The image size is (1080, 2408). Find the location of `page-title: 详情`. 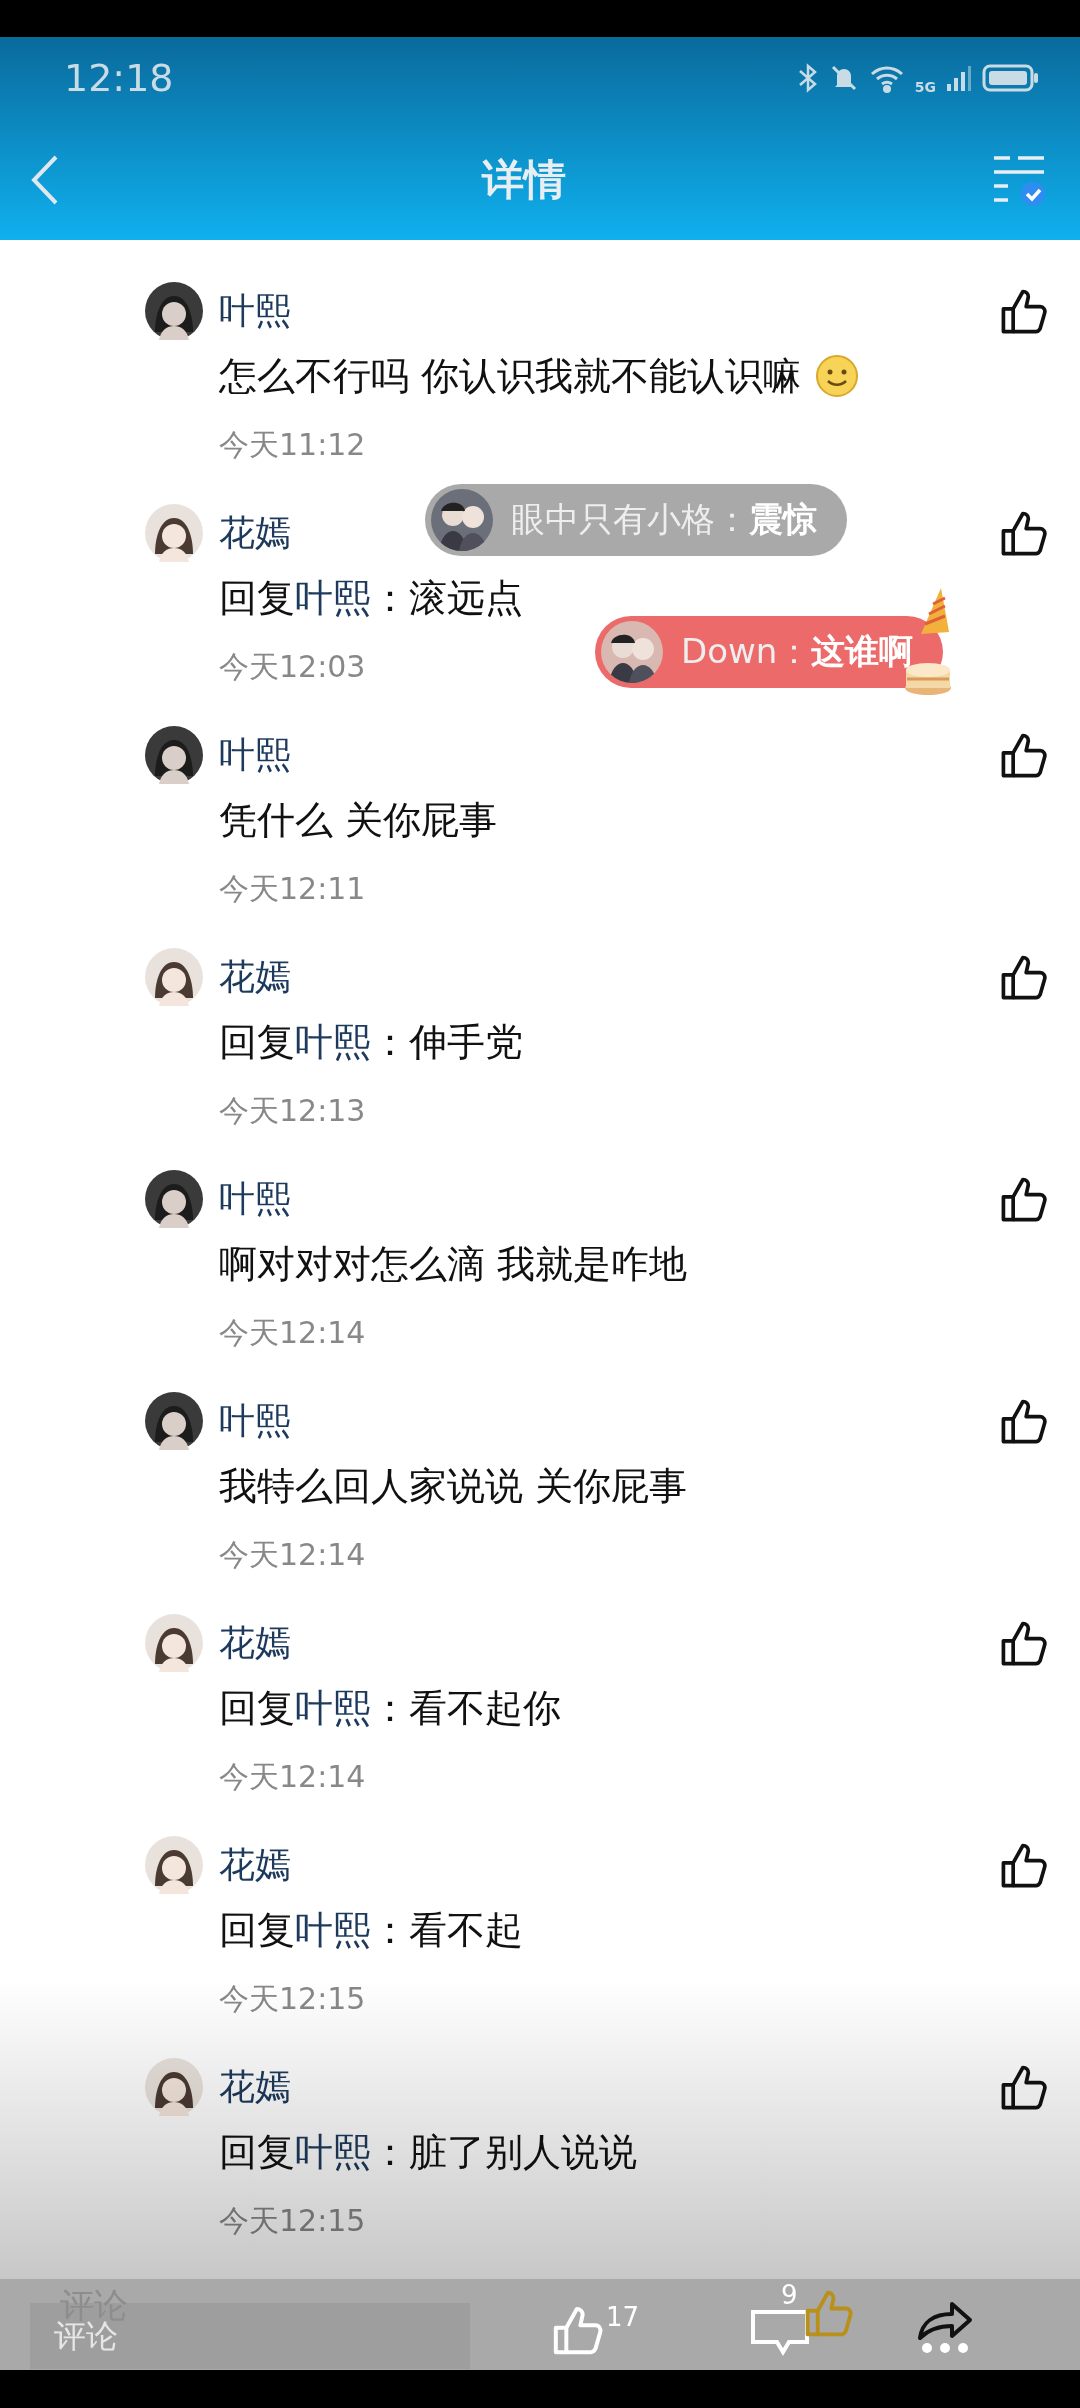

page-title: 详情 is located at coordinates (524, 179).